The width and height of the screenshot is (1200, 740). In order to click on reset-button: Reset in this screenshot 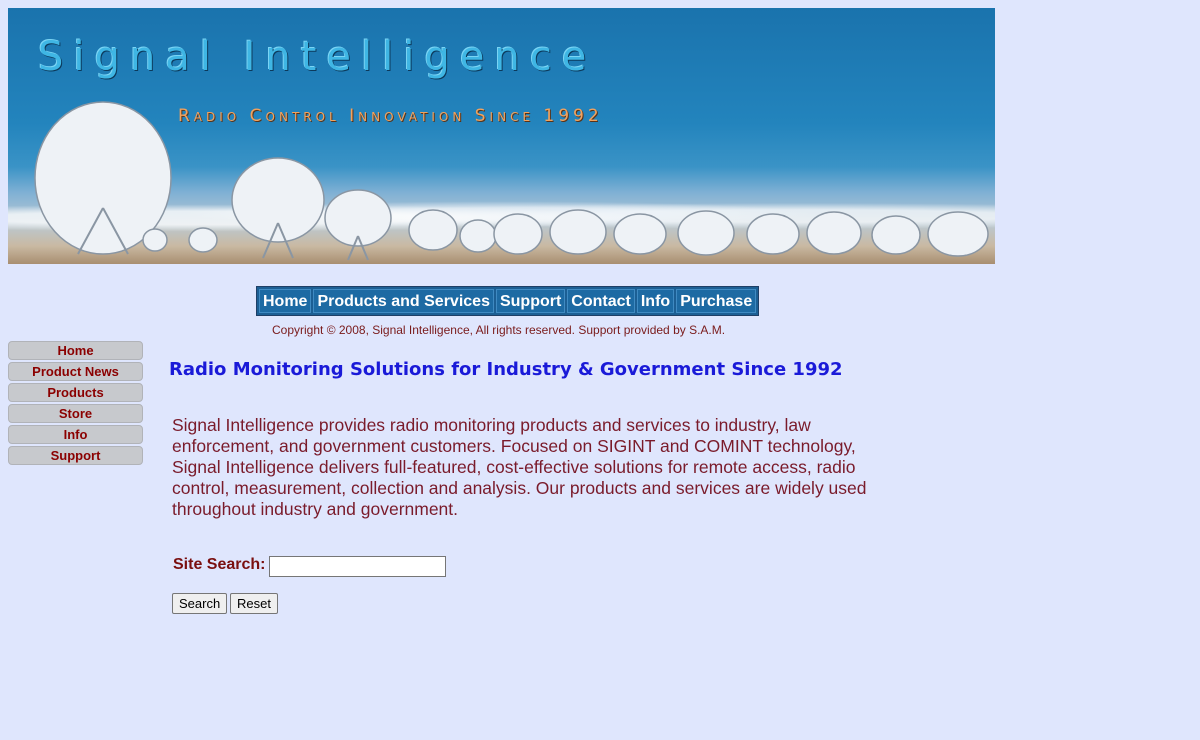, I will do `click(254, 603)`.